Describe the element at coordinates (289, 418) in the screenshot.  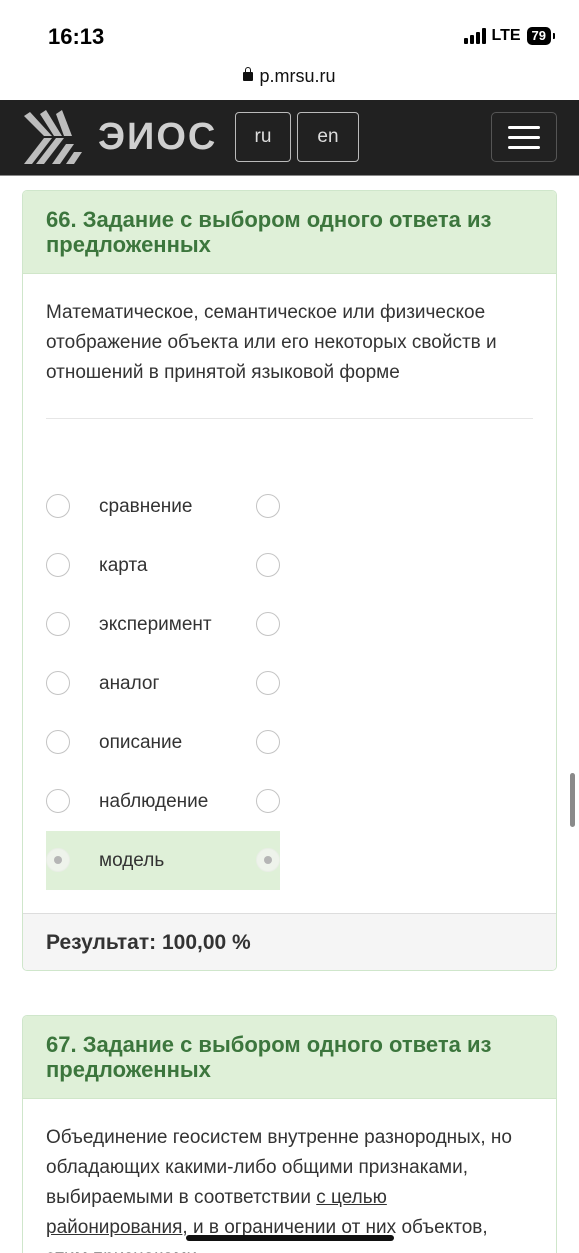
I see `divider` at that location.